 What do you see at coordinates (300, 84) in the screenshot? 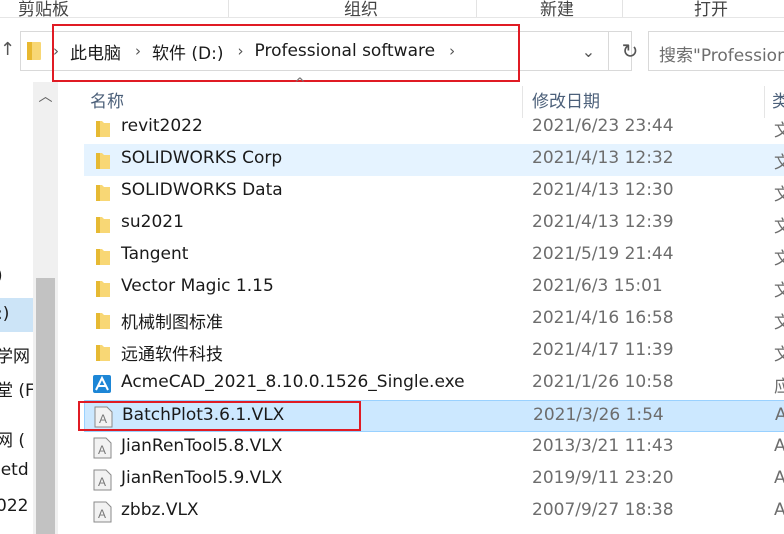
I see `sort-ascending-icon: ^` at bounding box center [300, 84].